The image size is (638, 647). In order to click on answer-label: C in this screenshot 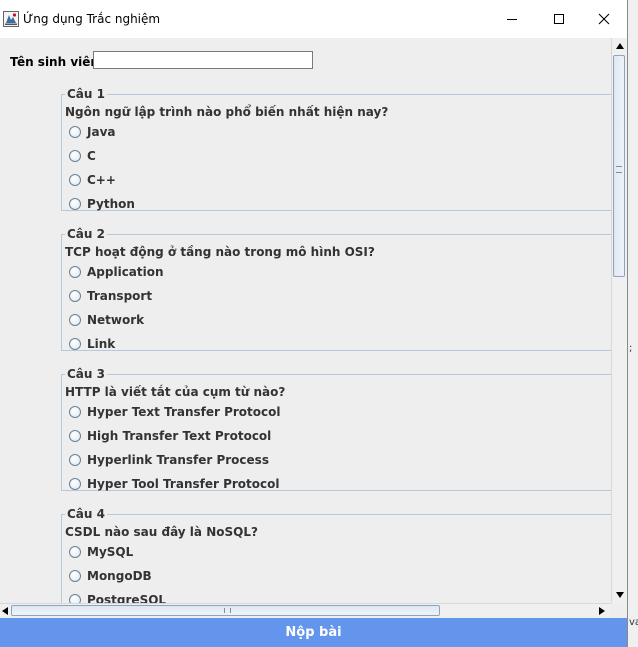, I will do `click(91, 156)`.